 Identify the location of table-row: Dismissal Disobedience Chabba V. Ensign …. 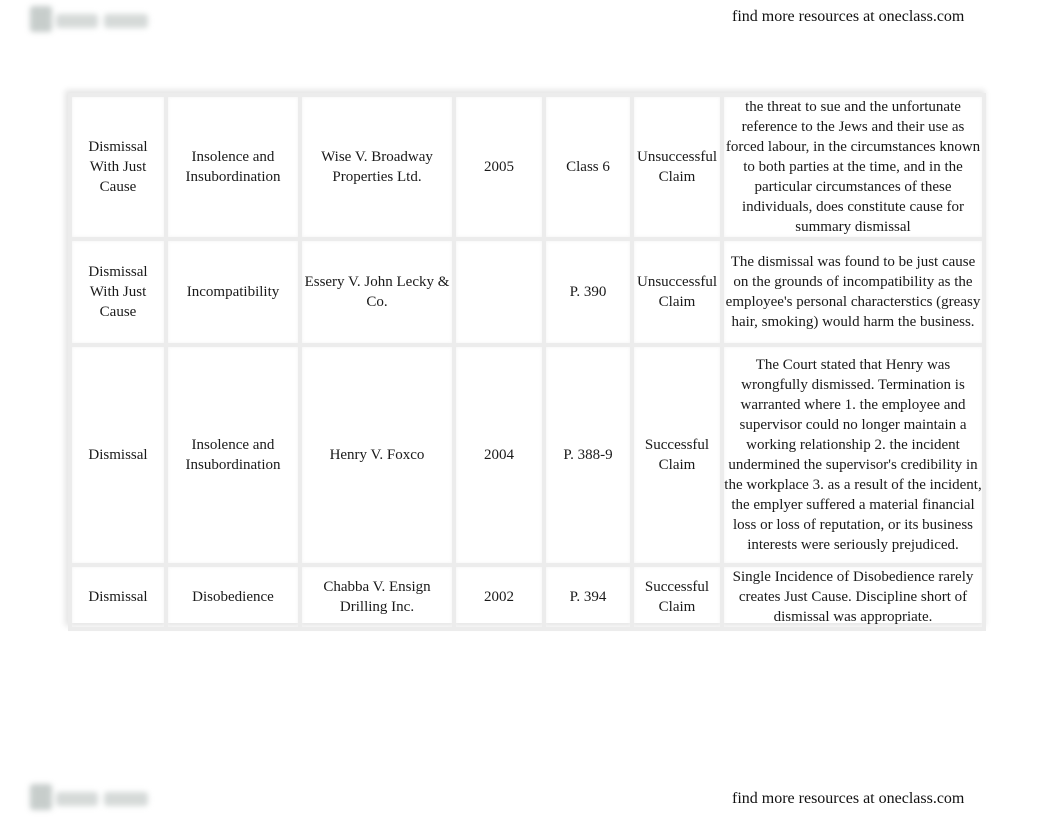
(527, 597).